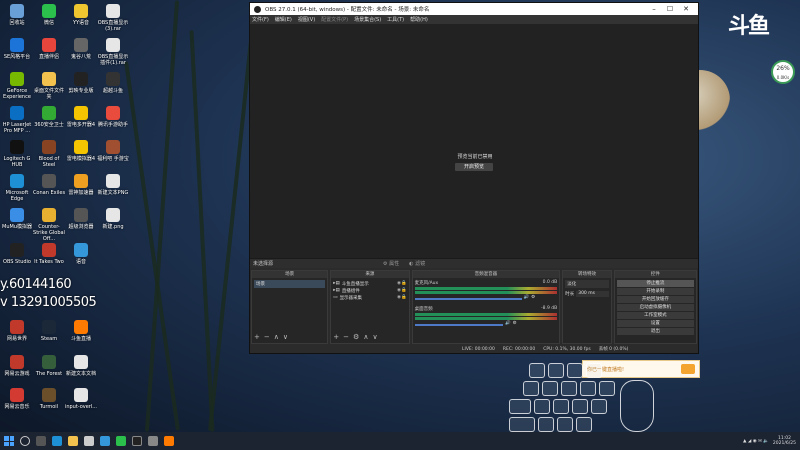 This screenshot has height=450, width=800. Describe the element at coordinates (113, 185) in the screenshot. I see `desktop-icon: 新建文本PNG` at that location.